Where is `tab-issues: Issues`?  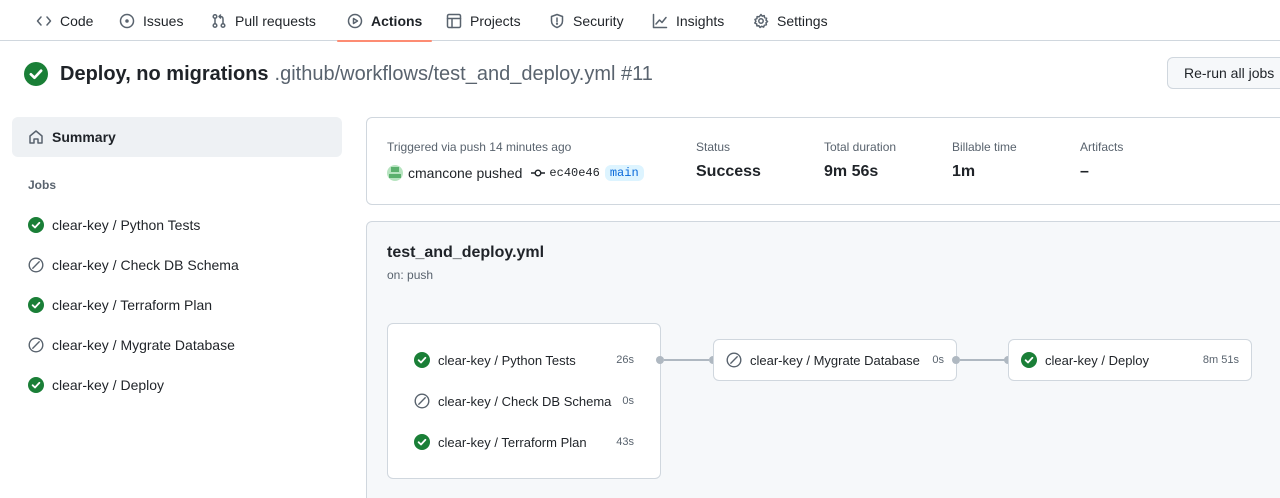 tab-issues: Issues is located at coordinates (151, 20).